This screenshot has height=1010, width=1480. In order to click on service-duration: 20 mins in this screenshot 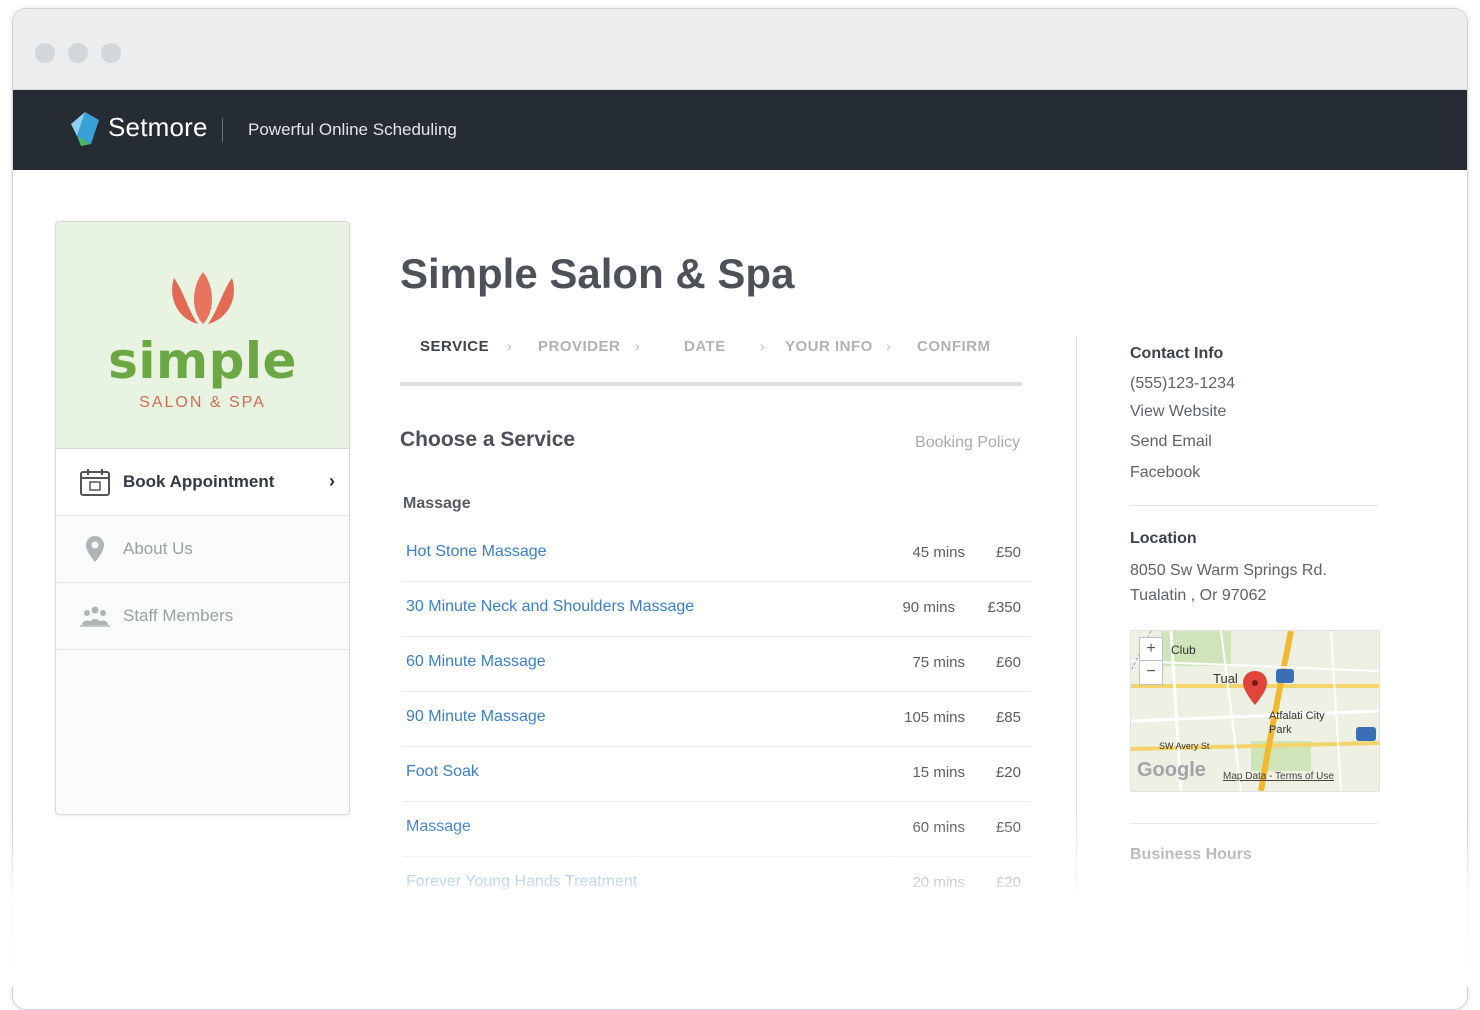, I will do `click(938, 882)`.